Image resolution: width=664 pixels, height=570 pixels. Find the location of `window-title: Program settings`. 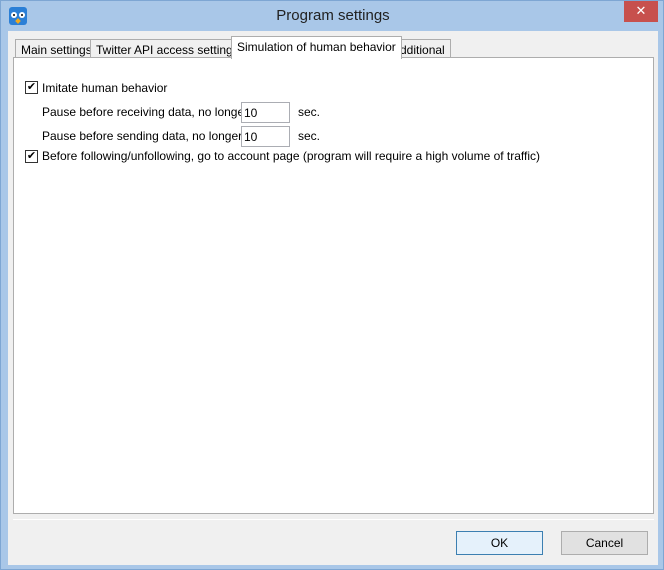

window-title: Program settings is located at coordinates (333, 15).